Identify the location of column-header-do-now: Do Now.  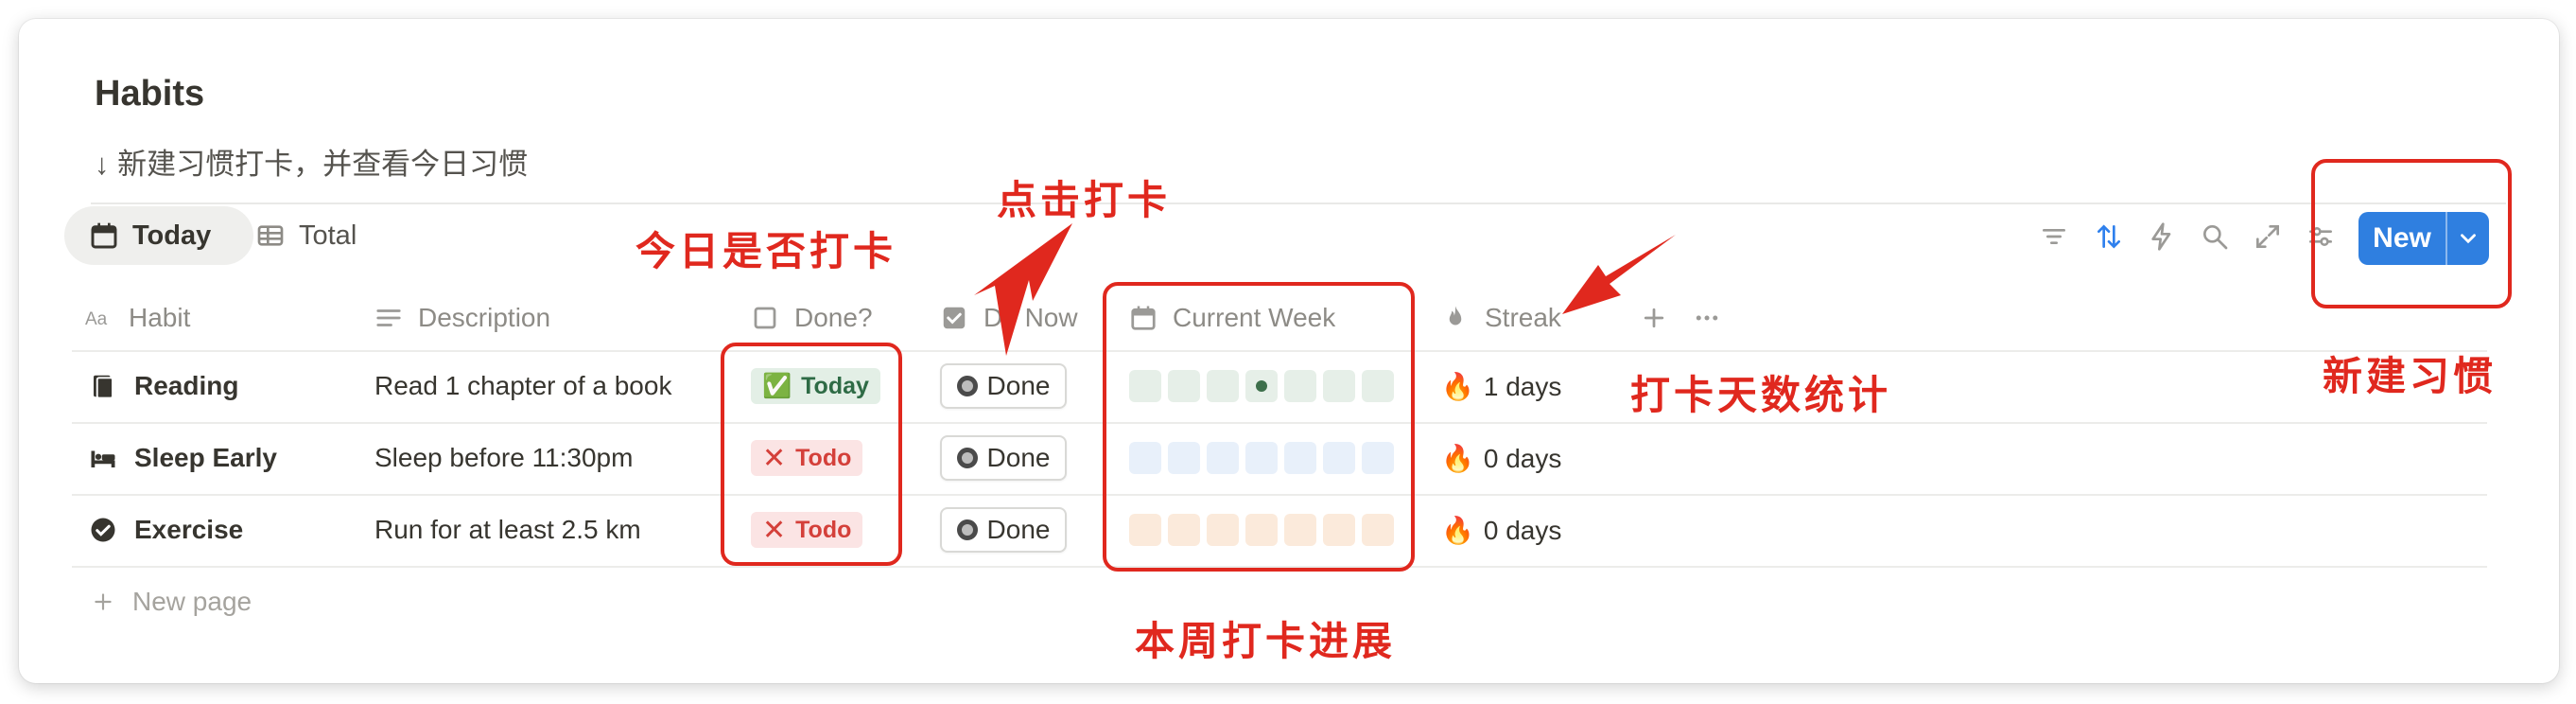
(1009, 318).